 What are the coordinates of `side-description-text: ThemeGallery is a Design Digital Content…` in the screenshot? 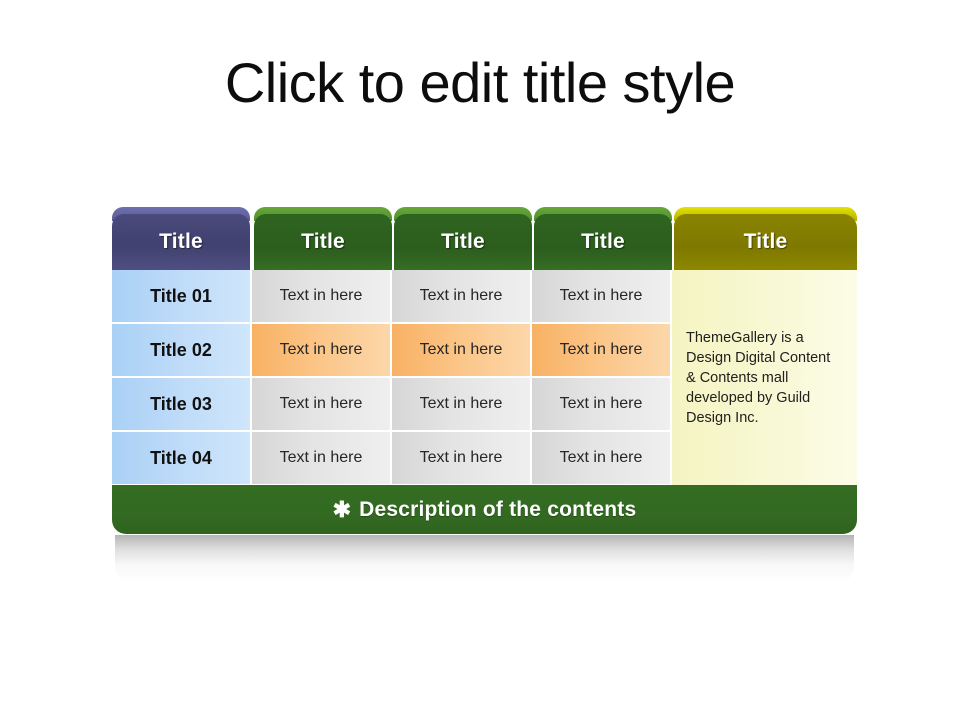 It's located at (758, 377).